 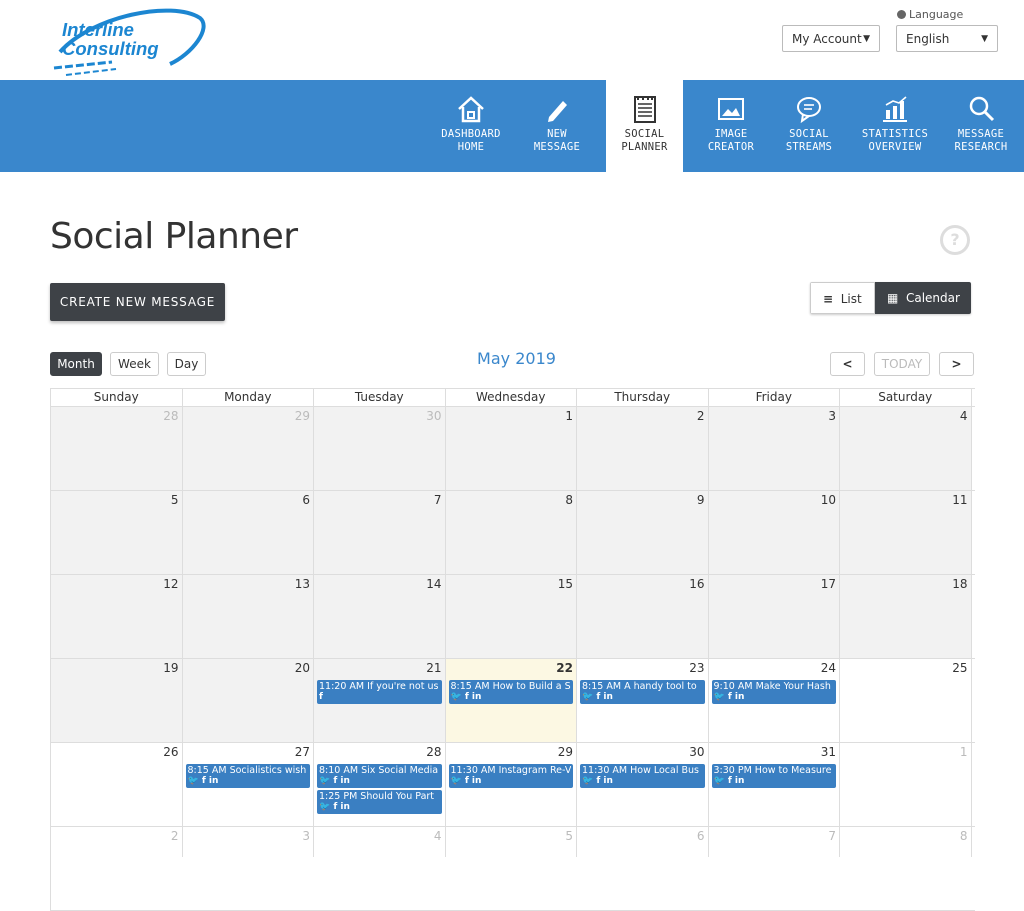 What do you see at coordinates (76, 364) in the screenshot?
I see `month-view-button: Month` at bounding box center [76, 364].